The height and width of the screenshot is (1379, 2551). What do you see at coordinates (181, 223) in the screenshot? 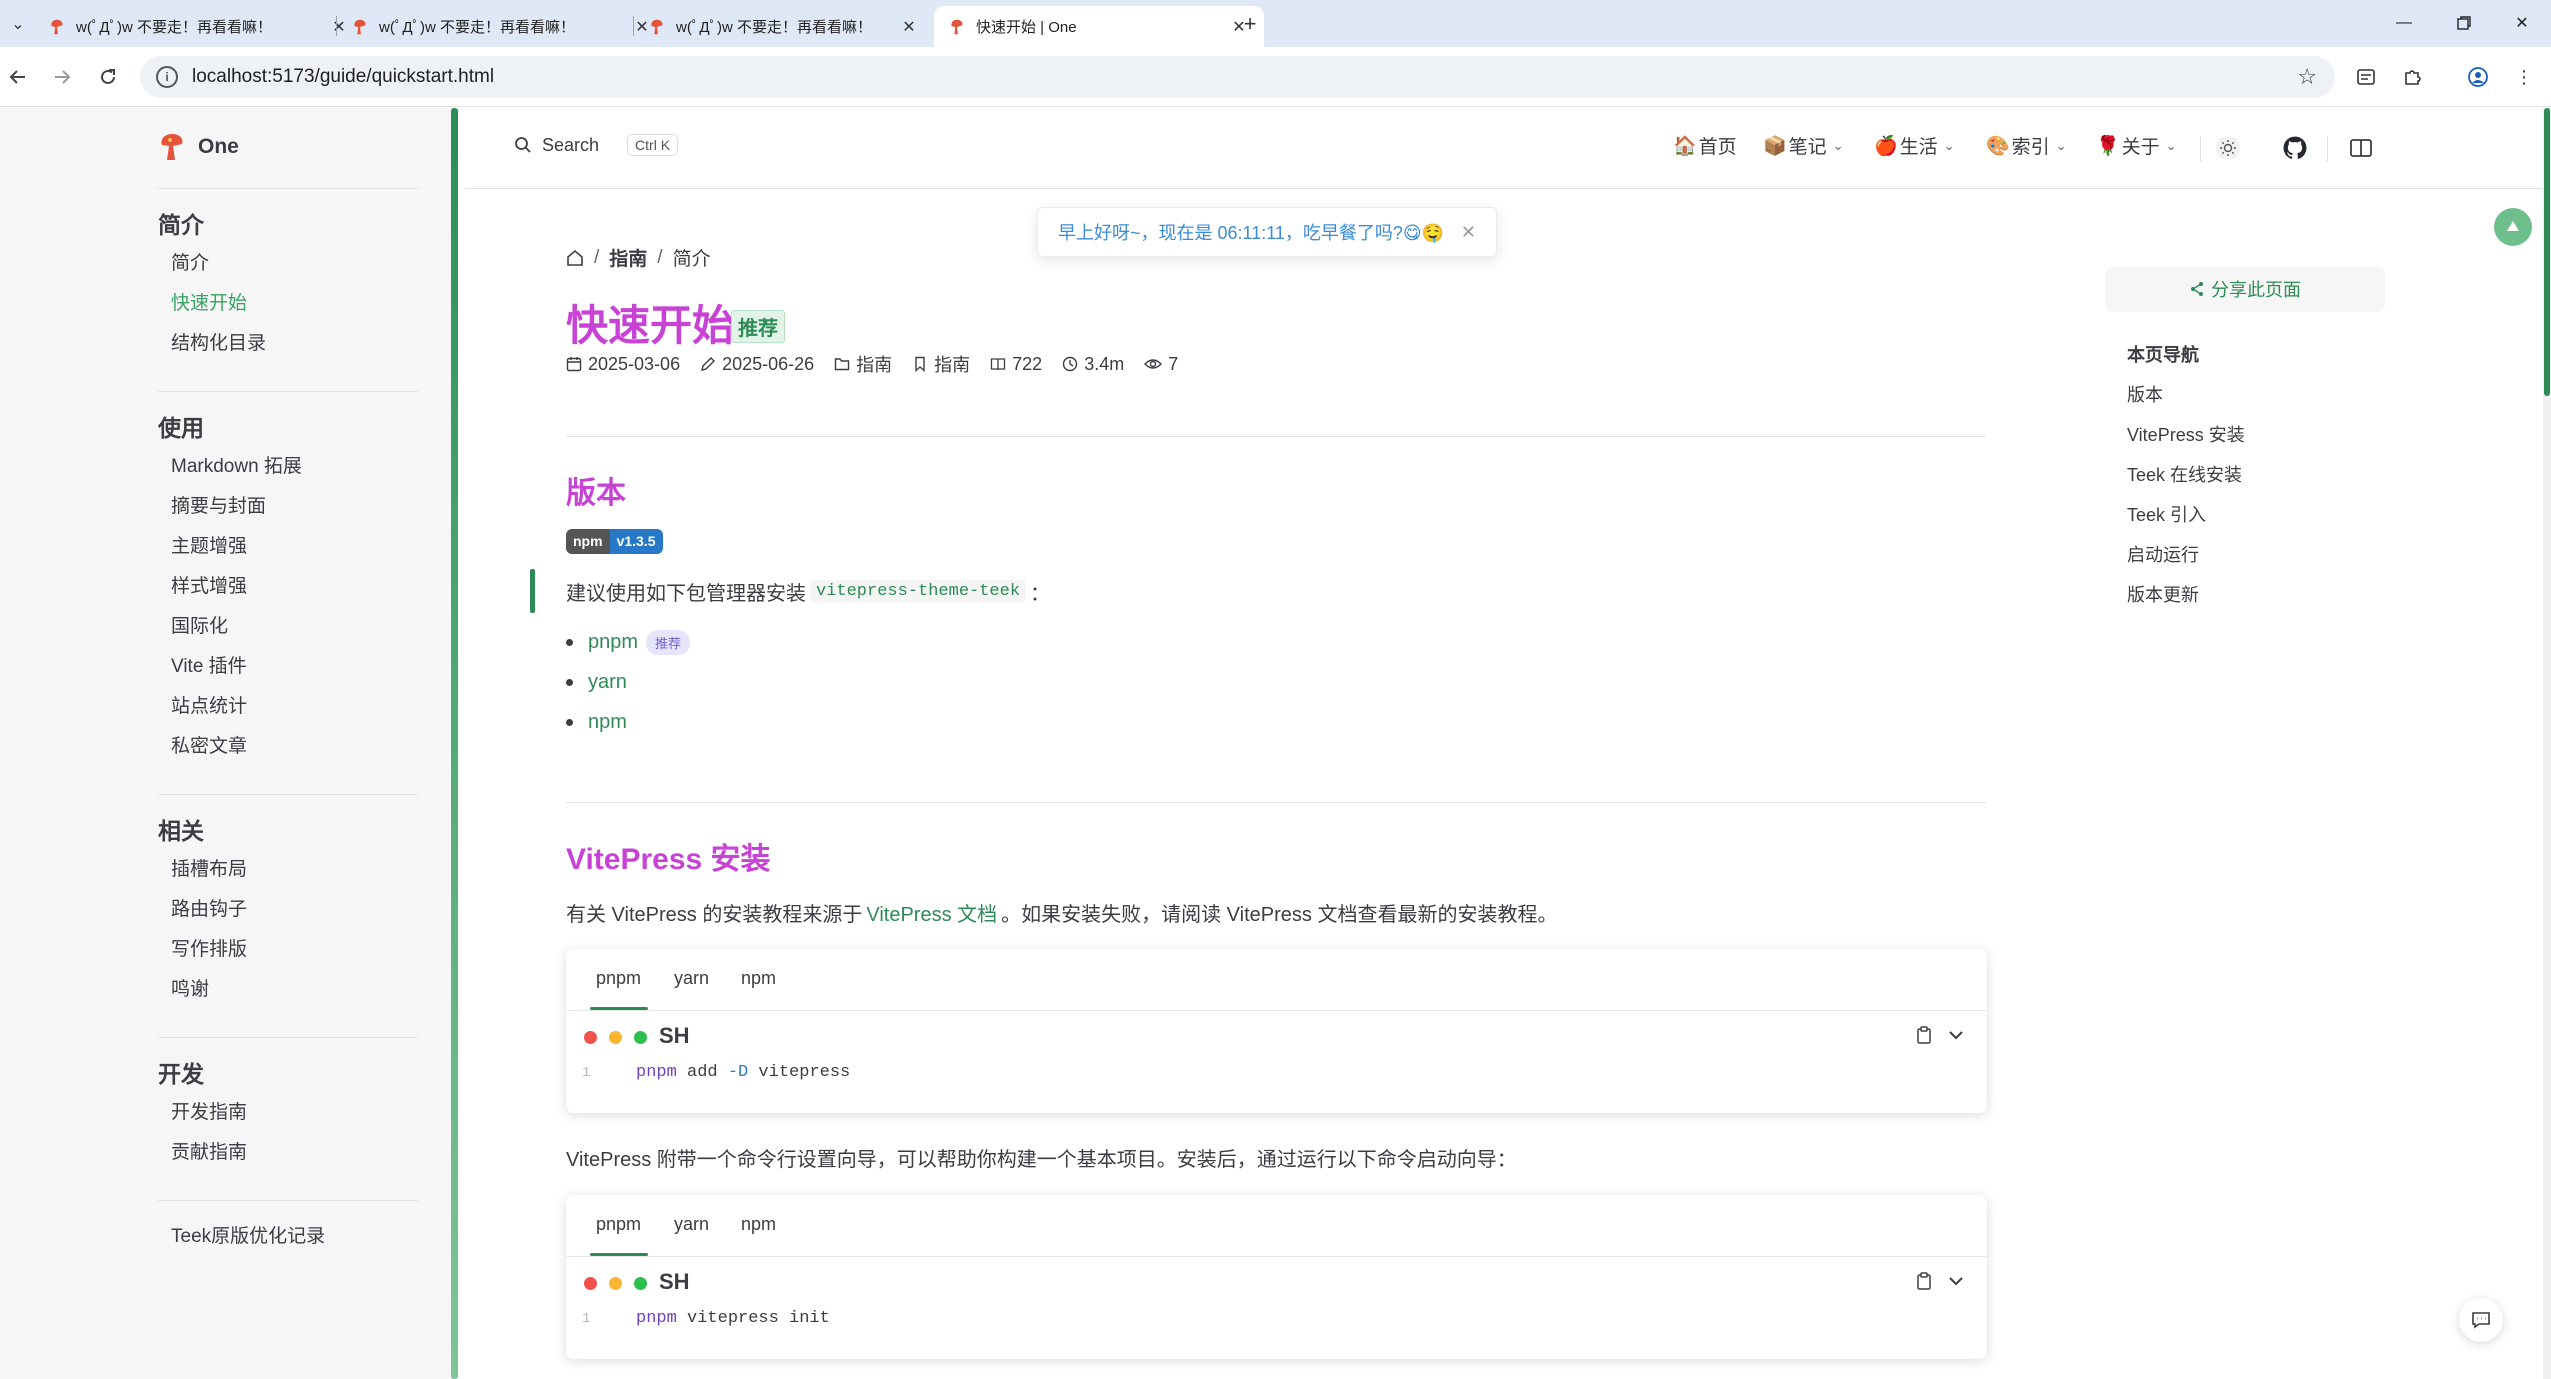
I see `sidebar-group-title: 简介` at bounding box center [181, 223].